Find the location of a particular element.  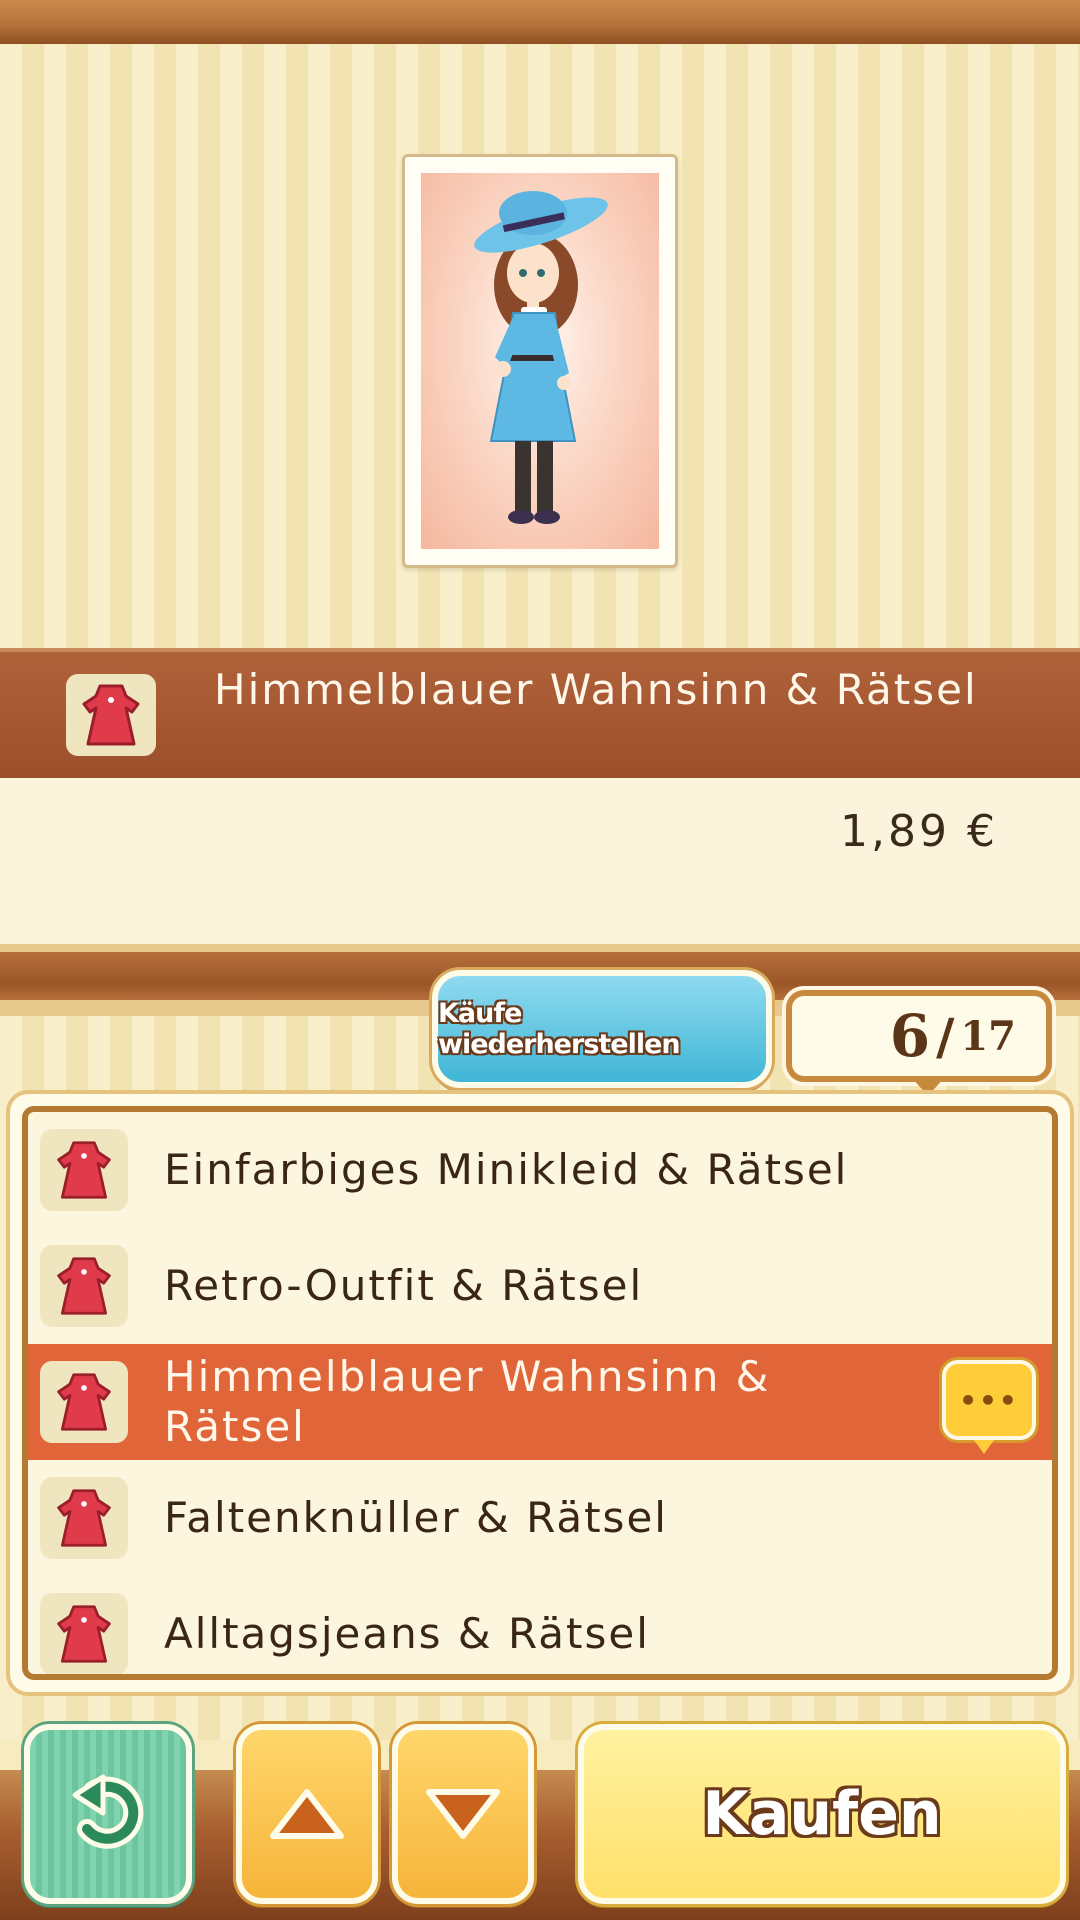

list-item: Faltenknüller & Rätsel is located at coordinates (540, 1518).